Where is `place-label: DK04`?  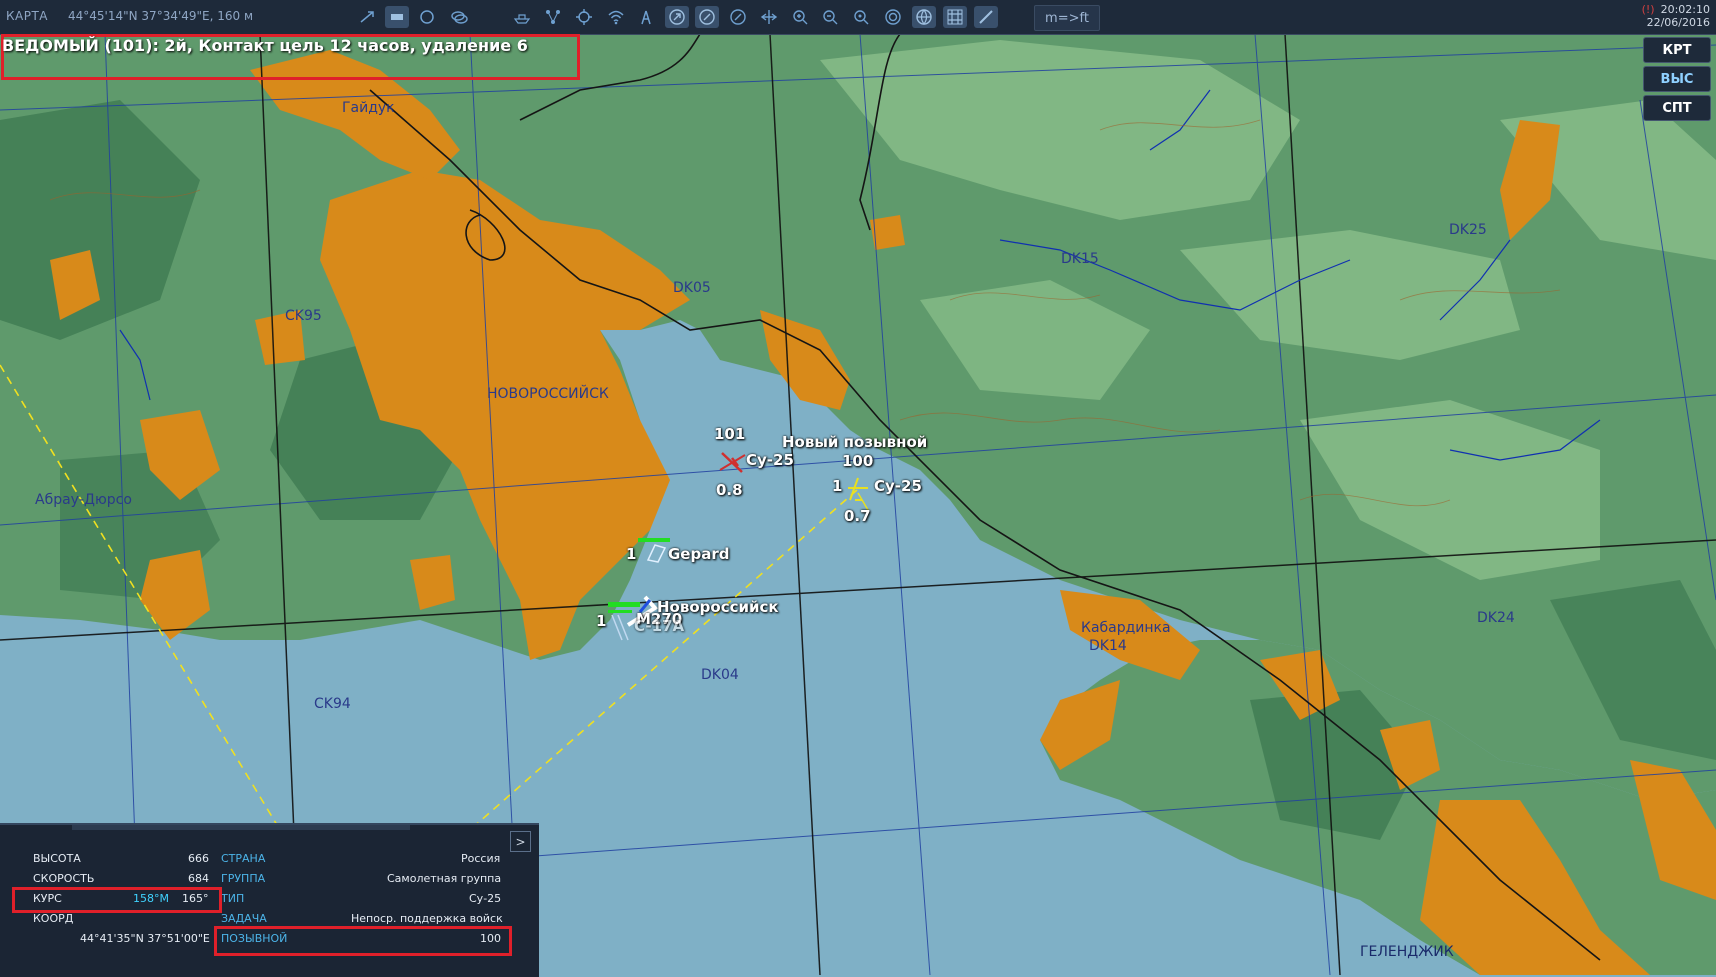
place-label: DK04 is located at coordinates (720, 675).